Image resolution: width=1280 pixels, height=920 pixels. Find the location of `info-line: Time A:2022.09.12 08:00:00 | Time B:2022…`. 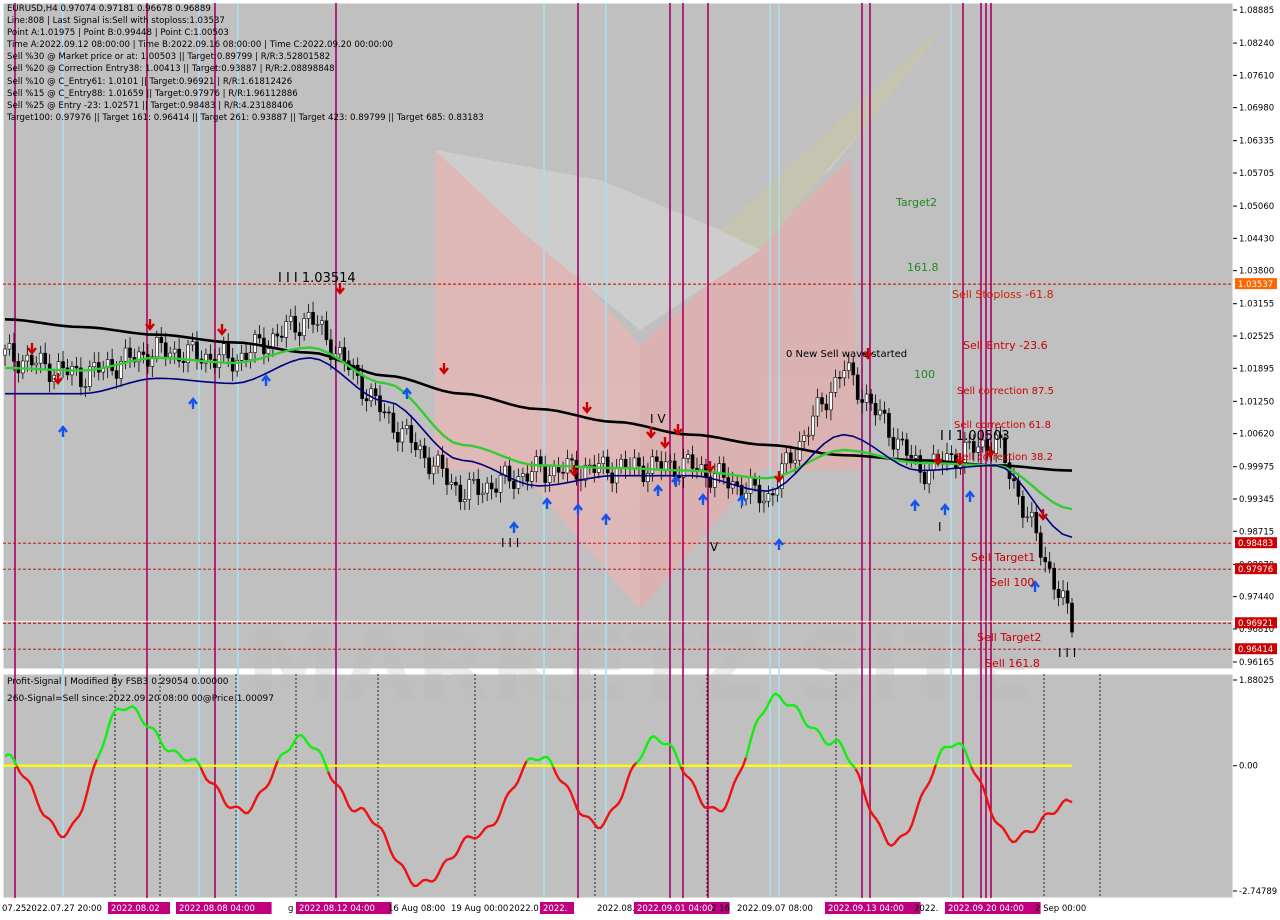

info-line: Time A:2022.09.12 08:00:00 | Time B:2022… is located at coordinates (200, 45).